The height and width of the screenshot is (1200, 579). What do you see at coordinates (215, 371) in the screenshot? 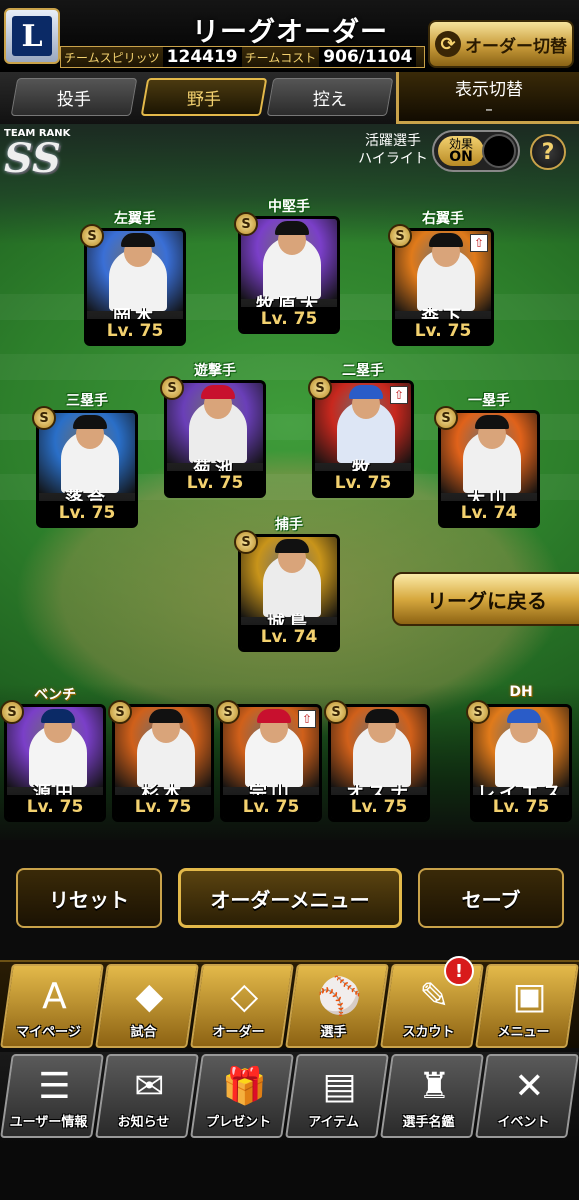
I see `position-label: 遊撃手` at bounding box center [215, 371].